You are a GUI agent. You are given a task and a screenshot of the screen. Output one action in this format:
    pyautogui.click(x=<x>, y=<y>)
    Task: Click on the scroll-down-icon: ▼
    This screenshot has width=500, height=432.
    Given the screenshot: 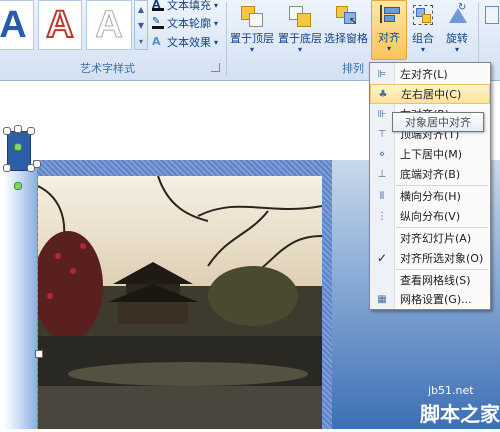 What is the action you would take?
    pyautogui.click(x=141, y=25)
    